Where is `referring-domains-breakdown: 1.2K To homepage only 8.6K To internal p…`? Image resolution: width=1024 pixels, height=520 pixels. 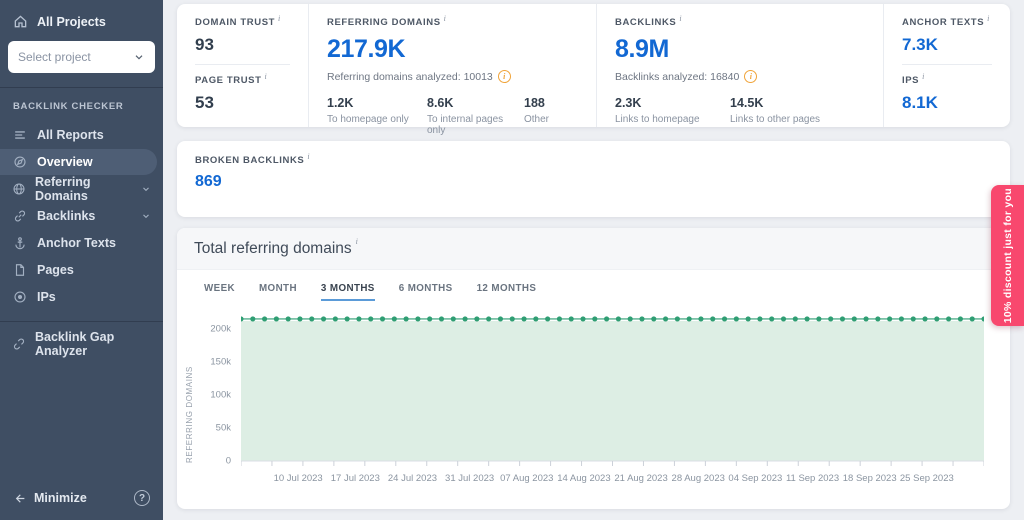 referring-domains-breakdown: 1.2K To homepage only 8.6K To internal p… is located at coordinates (452, 116).